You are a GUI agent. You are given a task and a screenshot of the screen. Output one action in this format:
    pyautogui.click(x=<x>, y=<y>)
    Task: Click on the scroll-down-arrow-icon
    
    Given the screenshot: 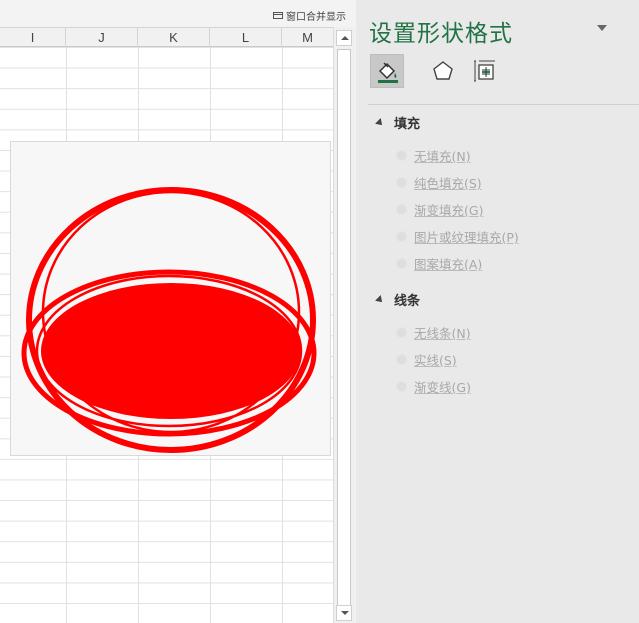 What is the action you would take?
    pyautogui.click(x=344, y=613)
    